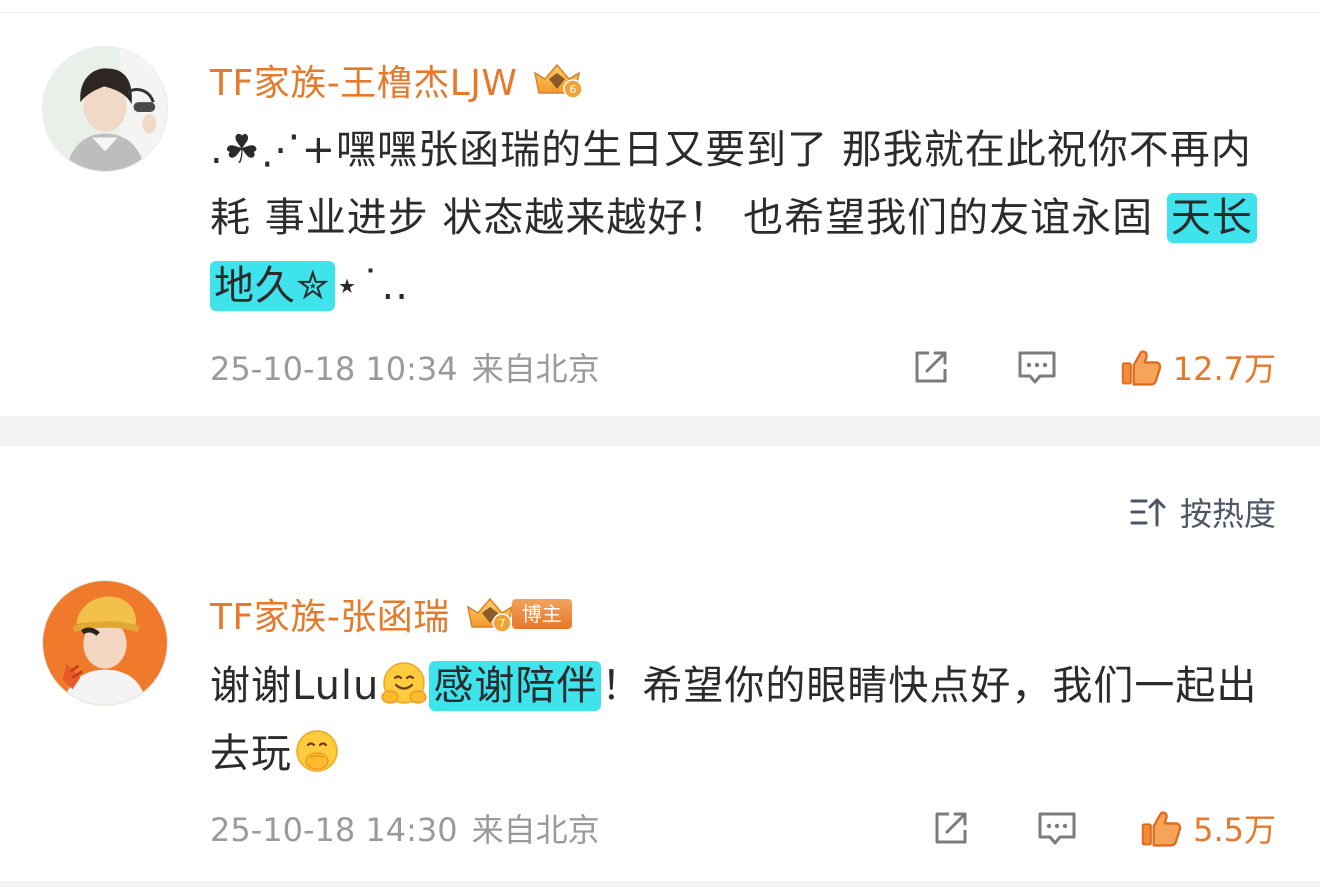 Image resolution: width=1320 pixels, height=887 pixels. What do you see at coordinates (660, 12) in the screenshot?
I see `top-divider` at bounding box center [660, 12].